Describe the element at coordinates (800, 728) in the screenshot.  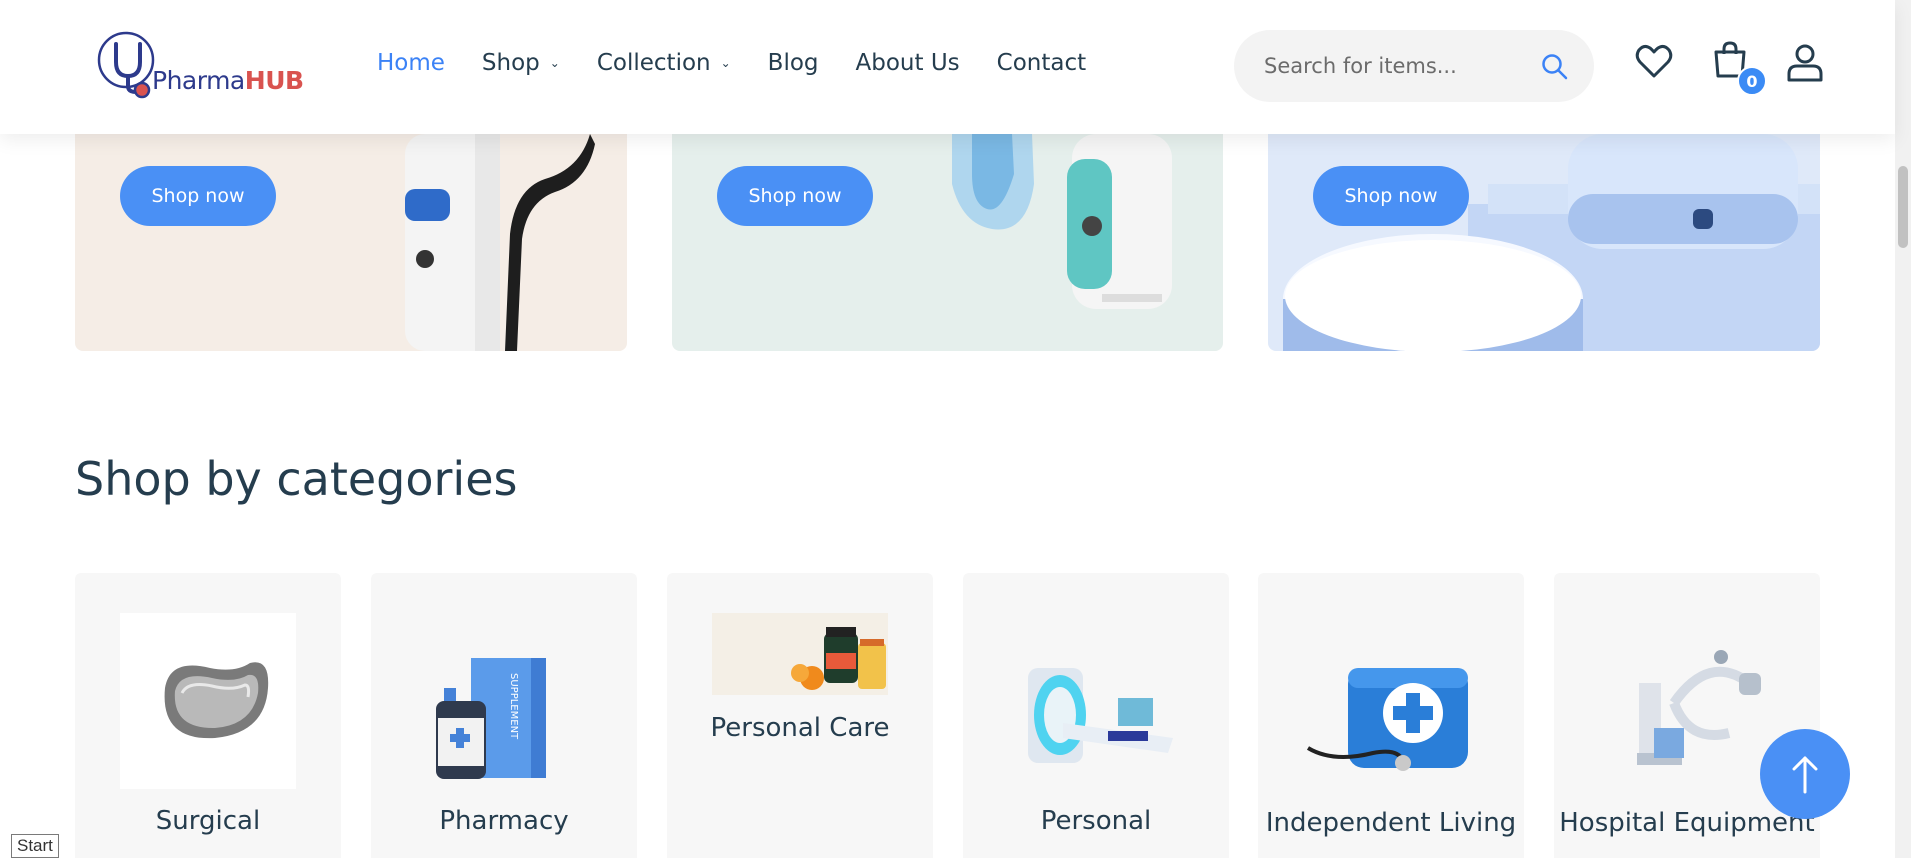
I see `category-label: Personal Care` at that location.